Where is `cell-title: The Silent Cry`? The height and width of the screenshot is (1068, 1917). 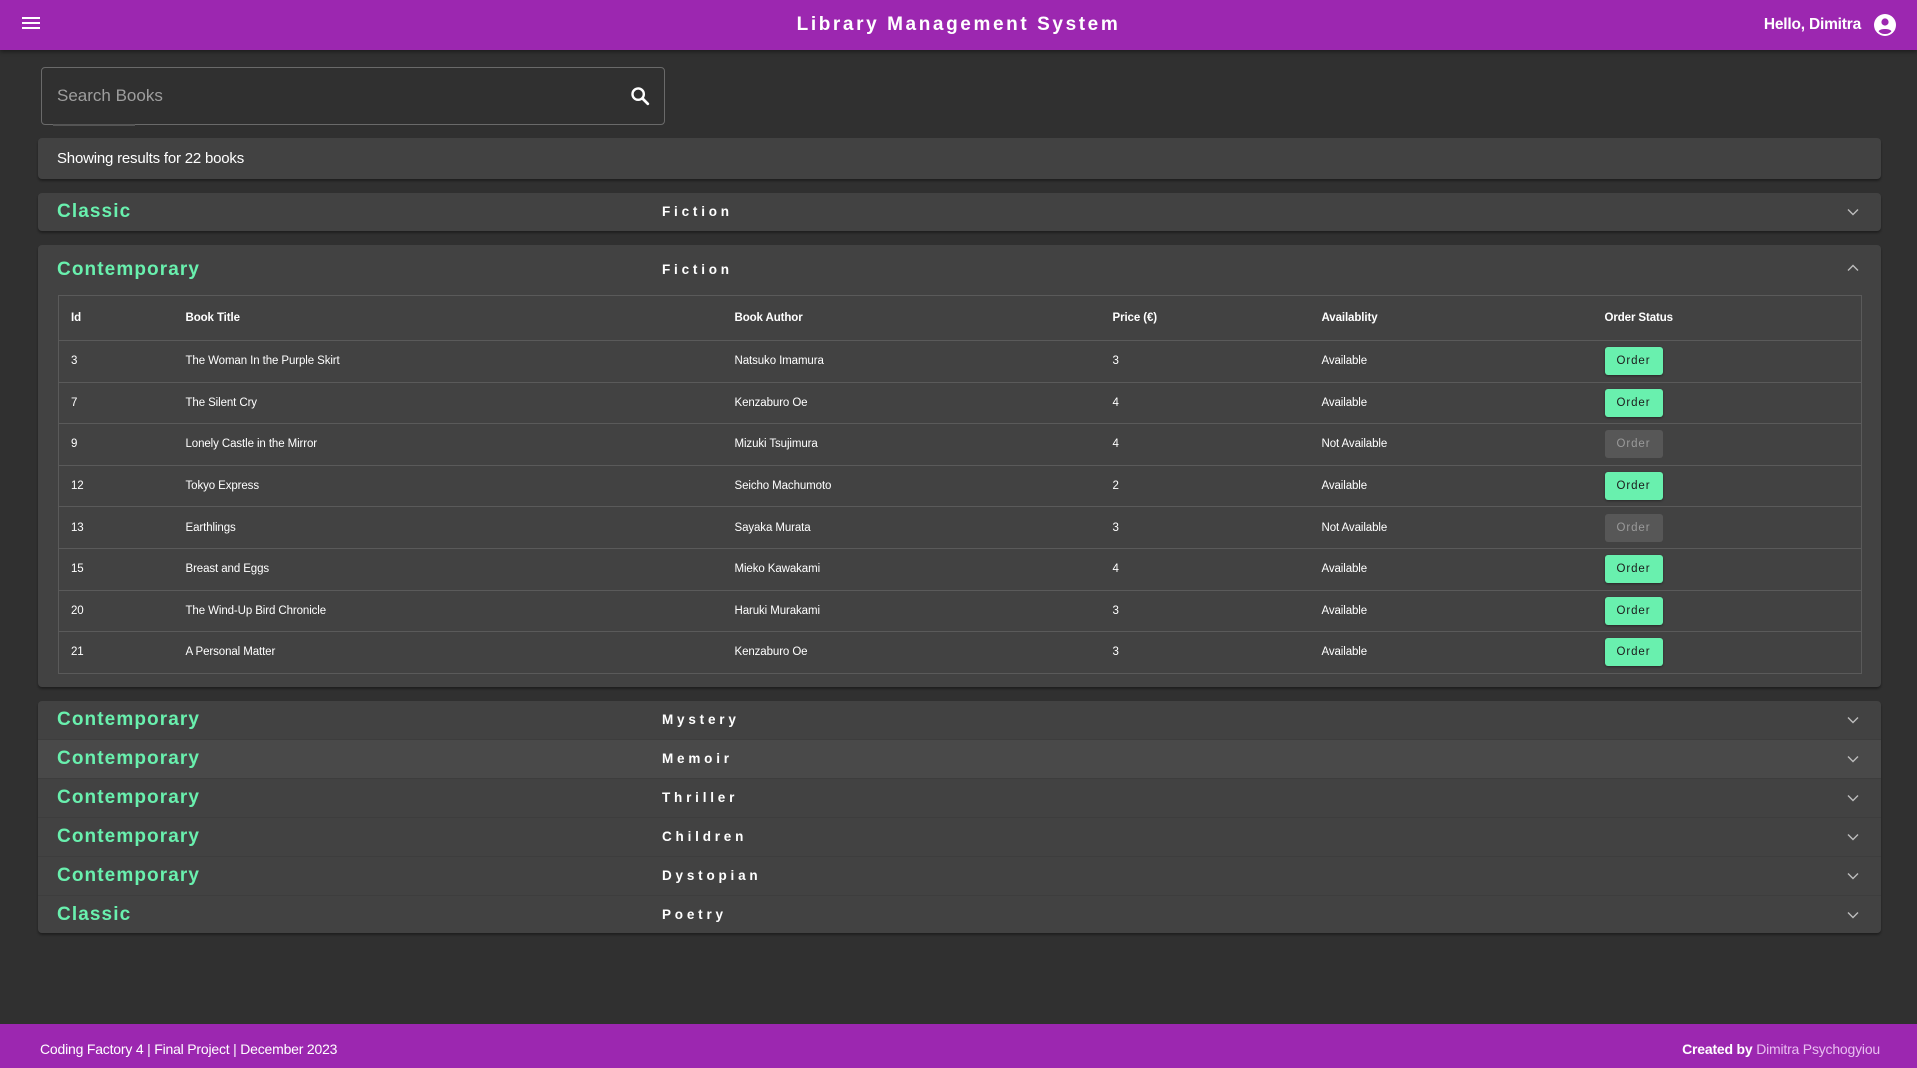 cell-title: The Silent Cry is located at coordinates (448, 403).